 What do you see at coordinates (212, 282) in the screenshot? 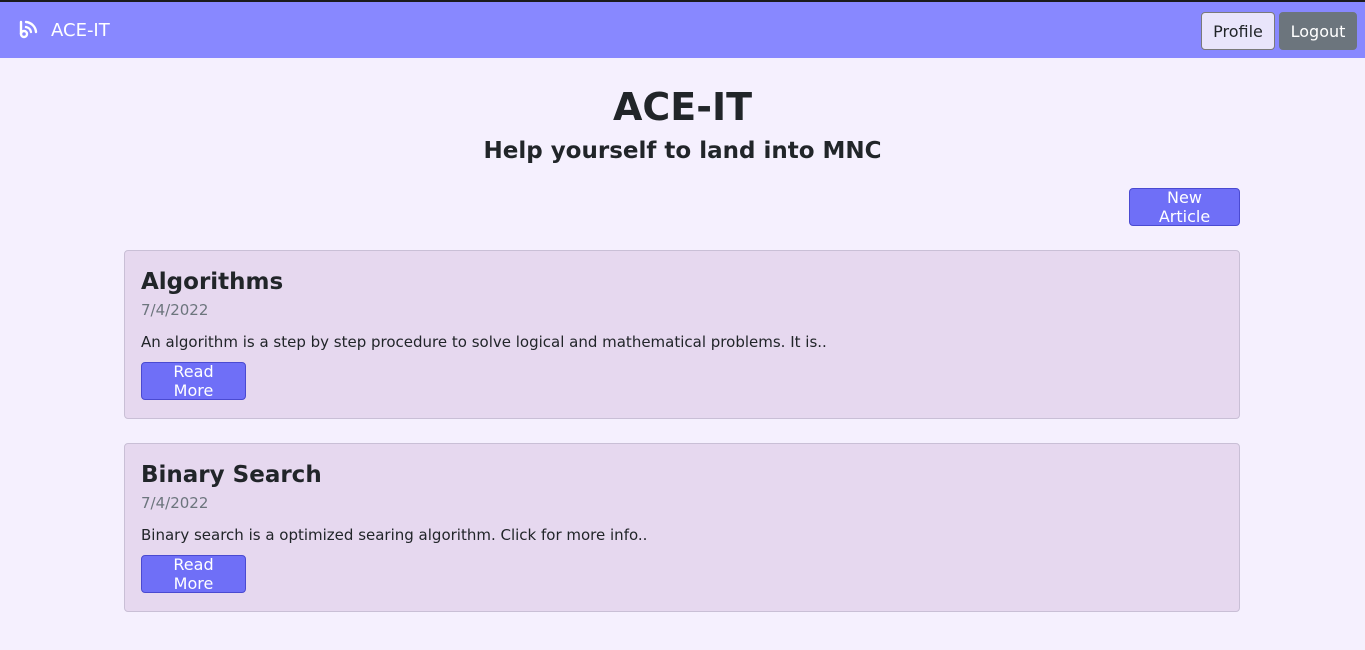
I see `article-title: Algorithms` at bounding box center [212, 282].